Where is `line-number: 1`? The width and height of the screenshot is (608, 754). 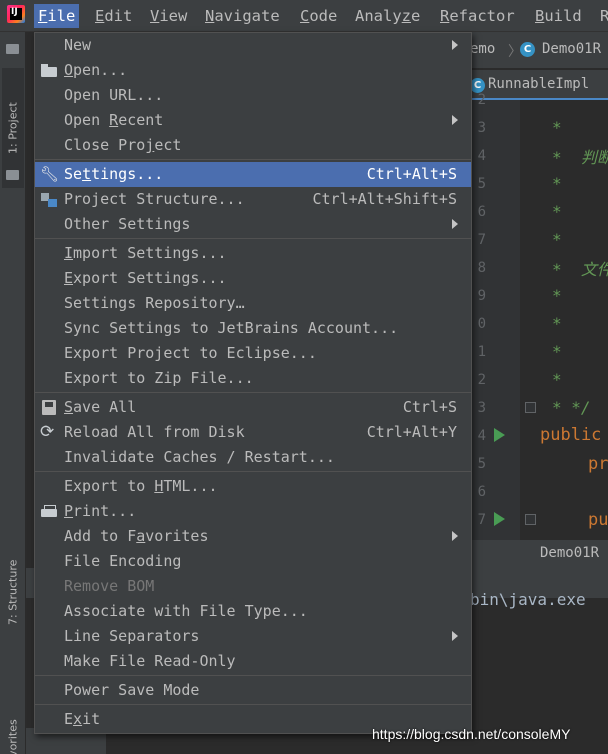 line-number: 1 is located at coordinates (481, 352).